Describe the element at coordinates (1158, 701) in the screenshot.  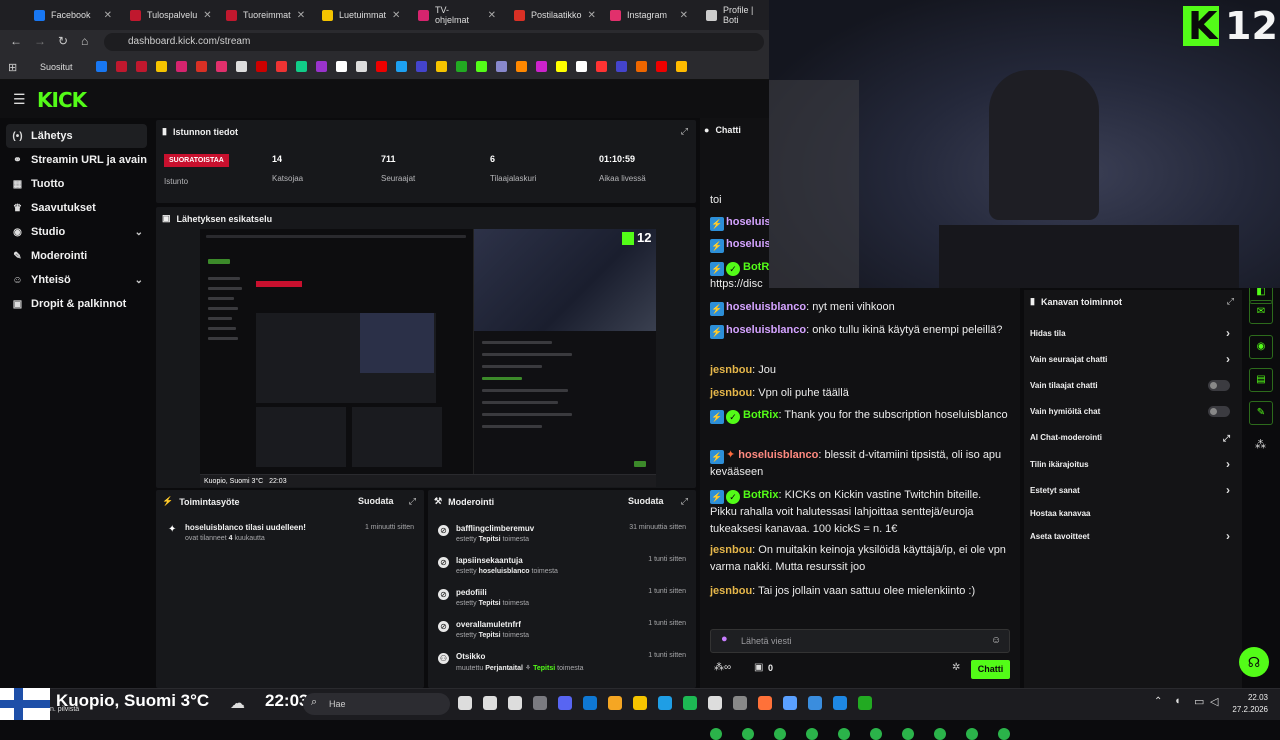
I see `tray-chevron-icon: ⌃` at that location.